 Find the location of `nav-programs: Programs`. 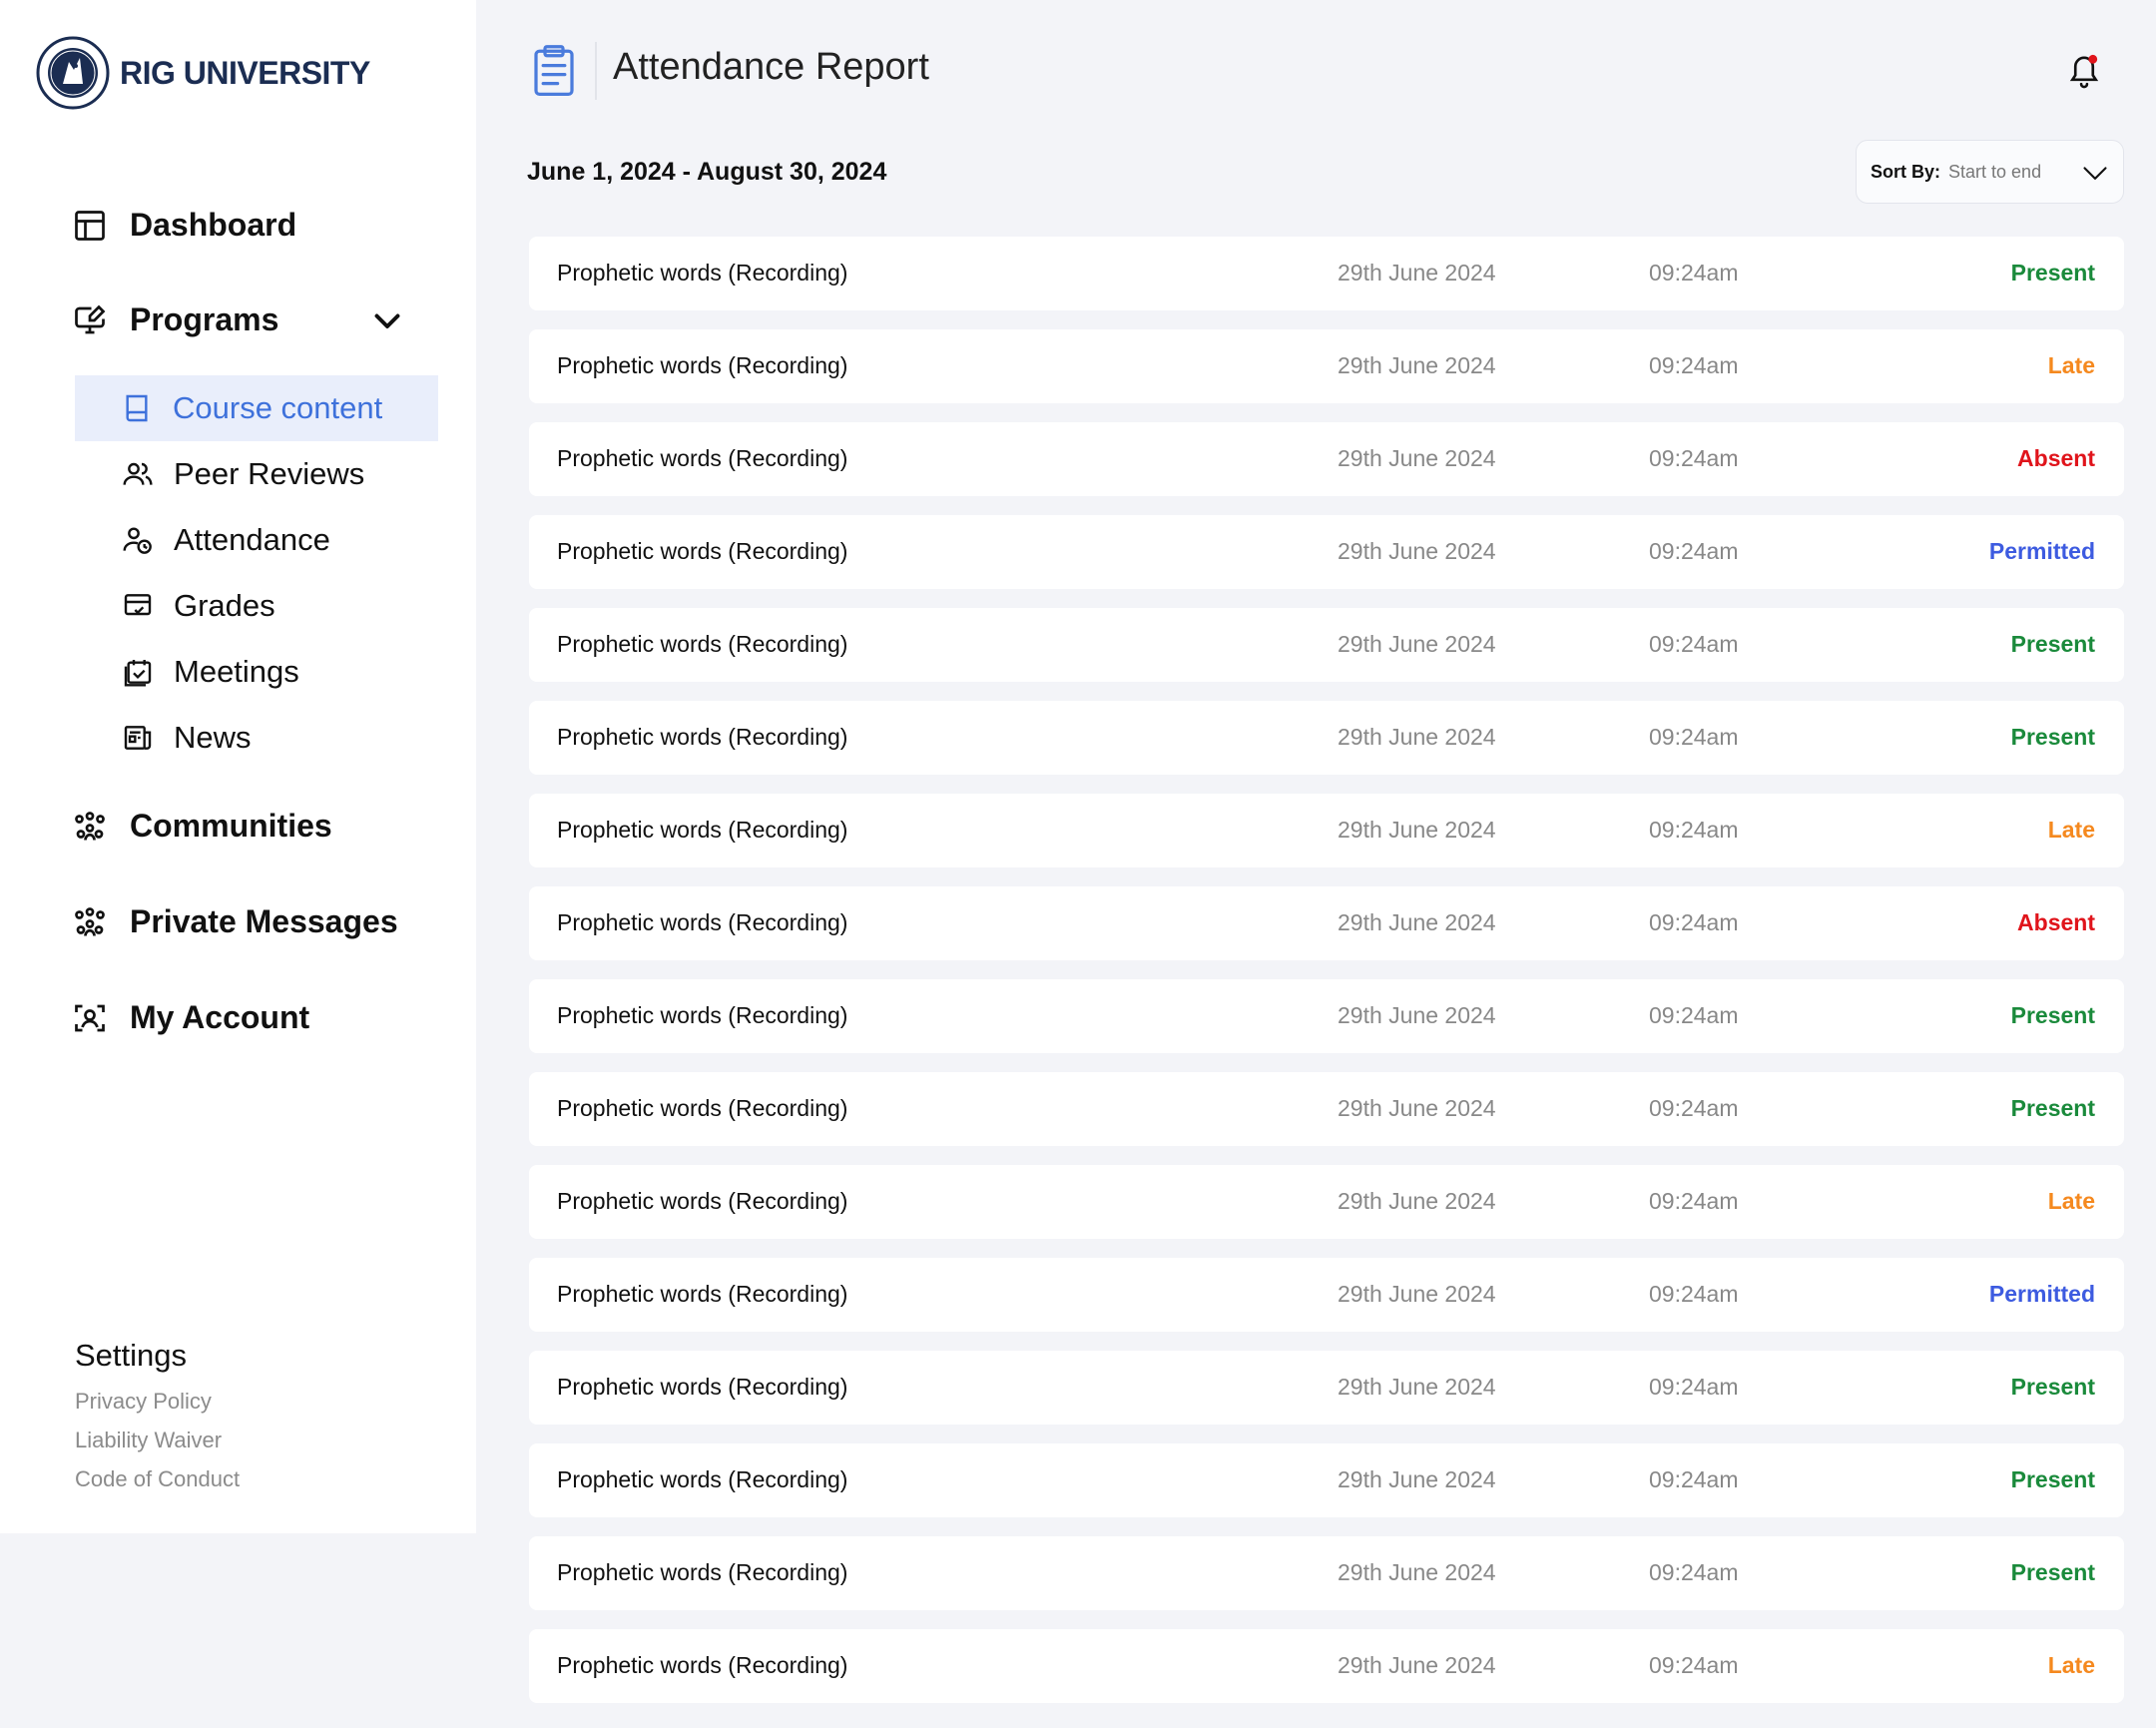

nav-programs: Programs is located at coordinates (175, 319).